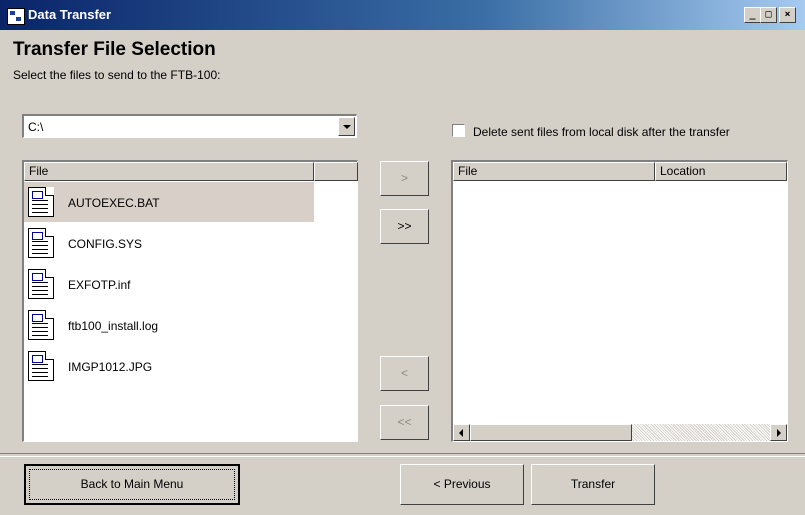 The image size is (805, 515). Describe the element at coordinates (114, 203) in the screenshot. I see `file-name: AUTOEXEC.BAT` at that location.